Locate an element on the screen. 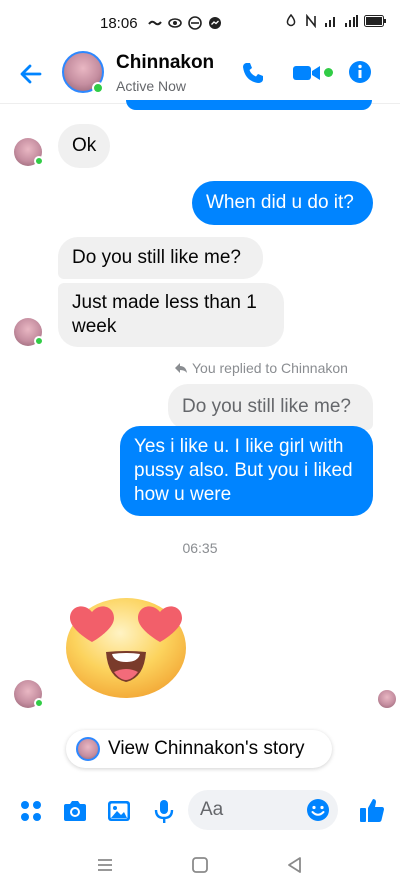 Image resolution: width=400 pixels, height=888 pixels. message-bubble-incoming: Do you still like me? is located at coordinates (160, 258).